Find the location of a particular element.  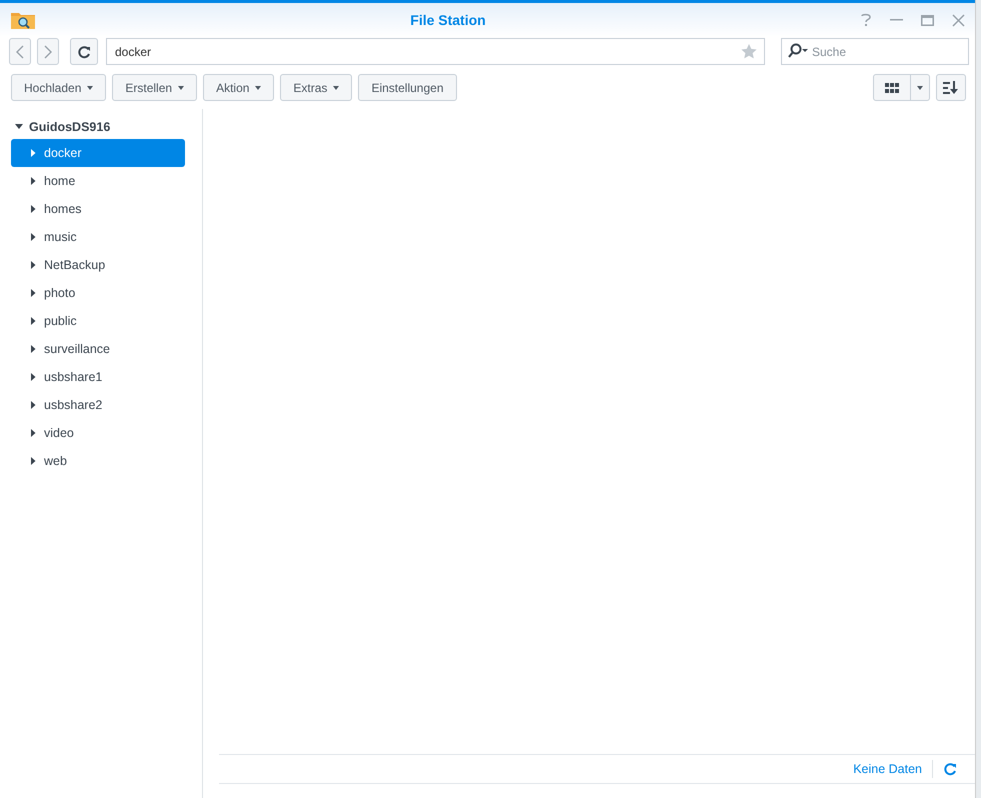

menu-button: Aktion is located at coordinates (238, 87).